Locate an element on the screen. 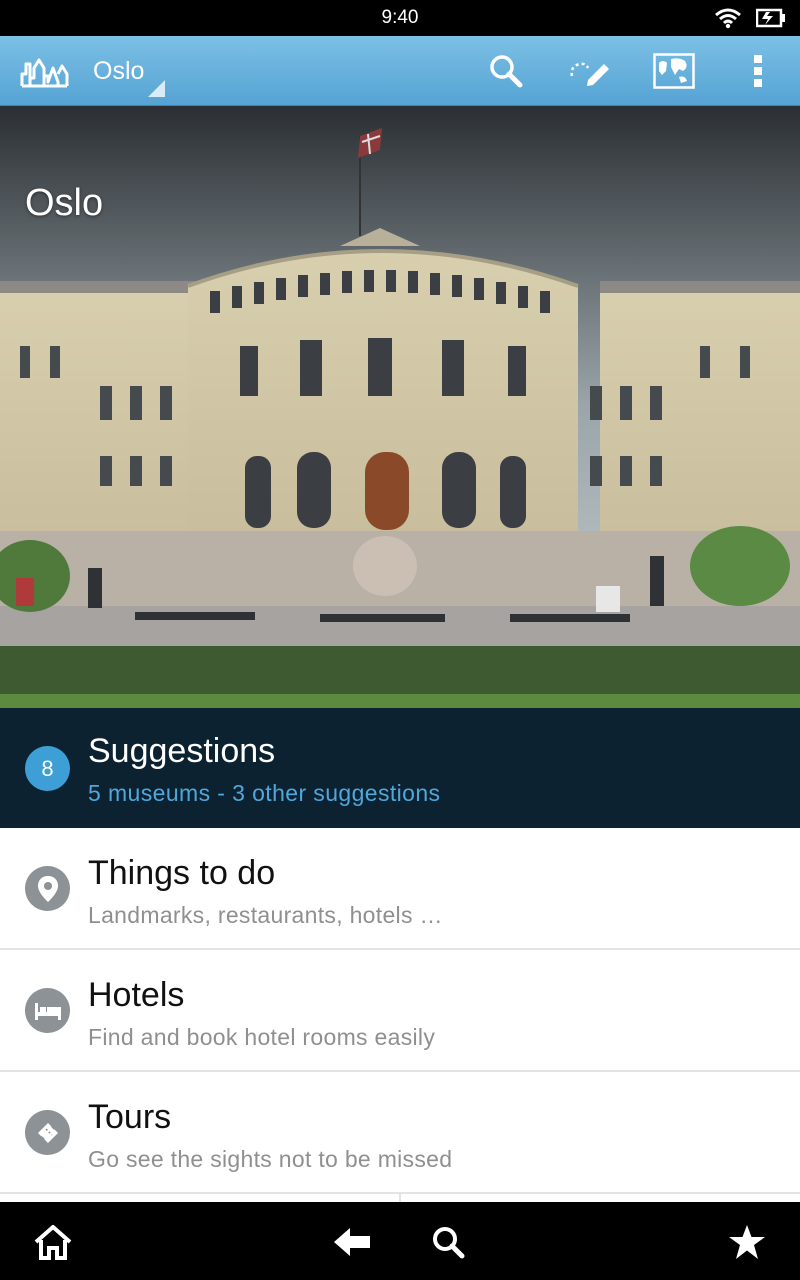  itinerary-pencil-icon is located at coordinates (589, 74).